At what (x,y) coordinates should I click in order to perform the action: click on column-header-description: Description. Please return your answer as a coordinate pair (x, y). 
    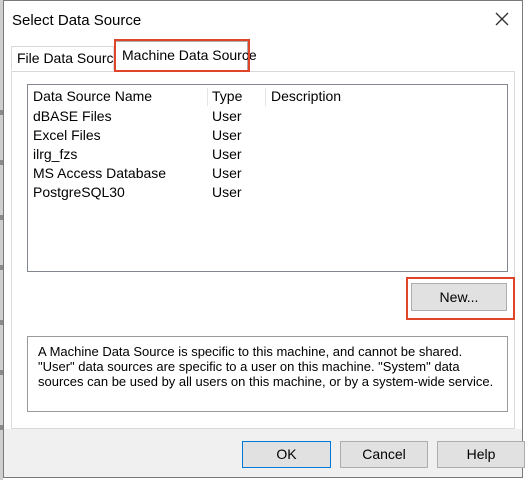
    Looking at the image, I should click on (306, 96).